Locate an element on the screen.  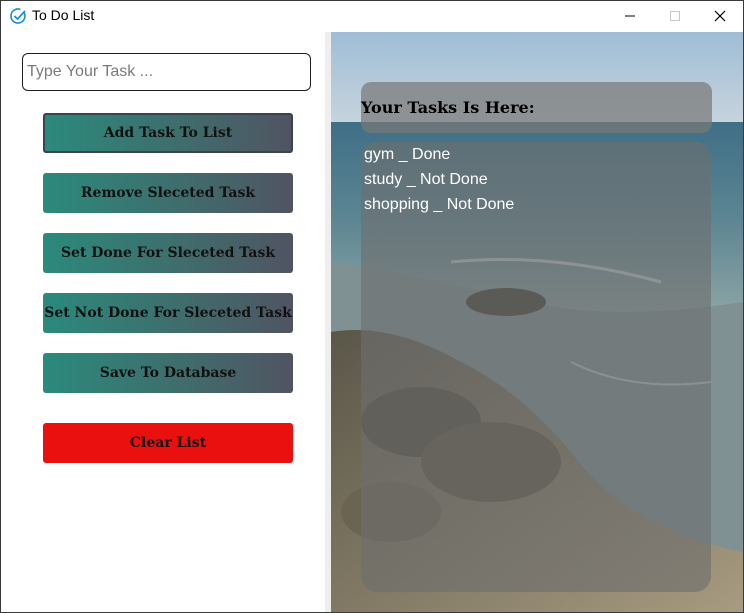
remove-task-button: Remove Sleceted Task is located at coordinates (168, 193).